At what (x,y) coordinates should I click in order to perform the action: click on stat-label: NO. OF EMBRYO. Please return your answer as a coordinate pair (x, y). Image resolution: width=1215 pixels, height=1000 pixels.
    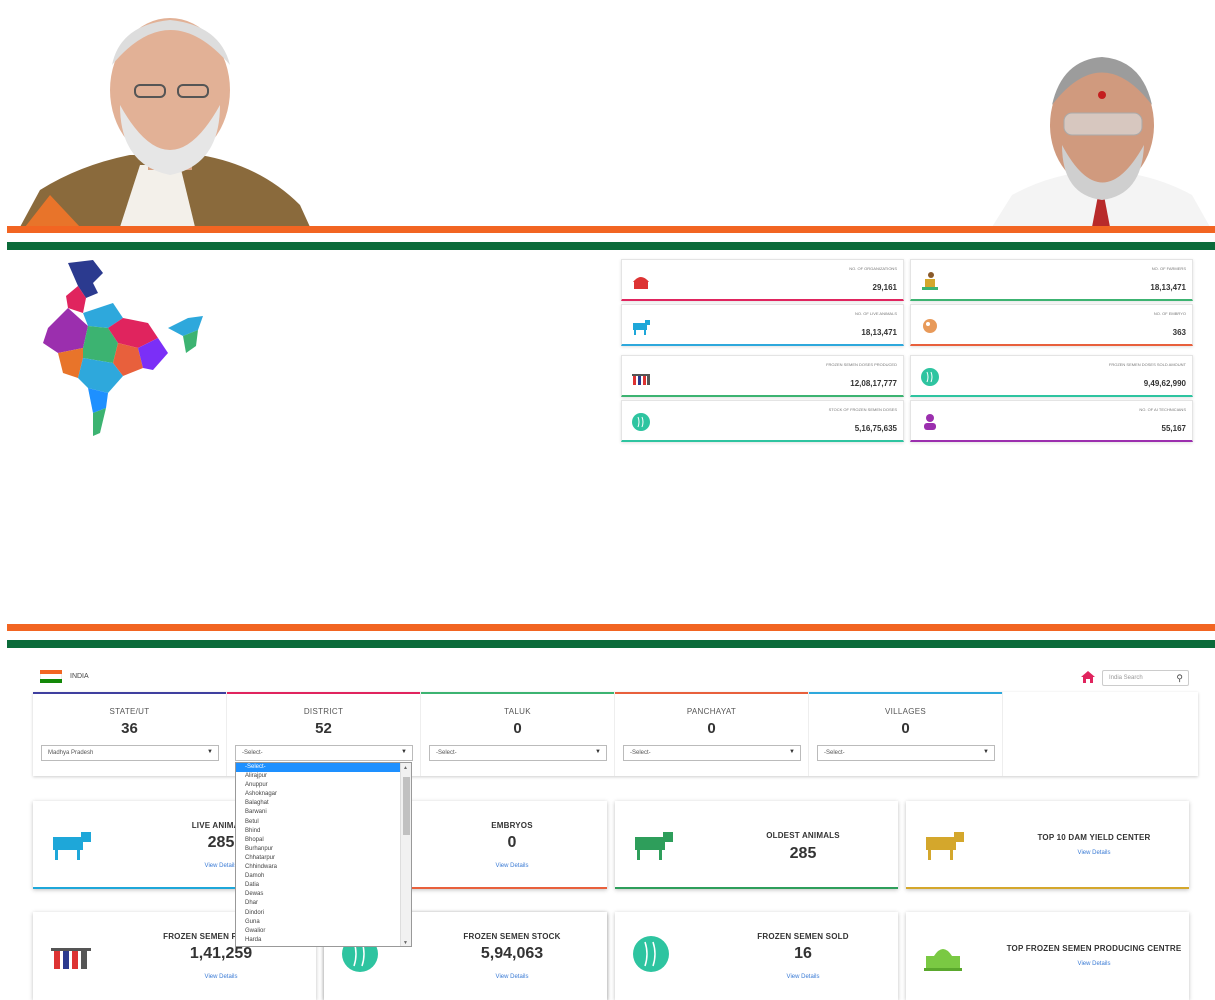
    Looking at the image, I should click on (1169, 313).